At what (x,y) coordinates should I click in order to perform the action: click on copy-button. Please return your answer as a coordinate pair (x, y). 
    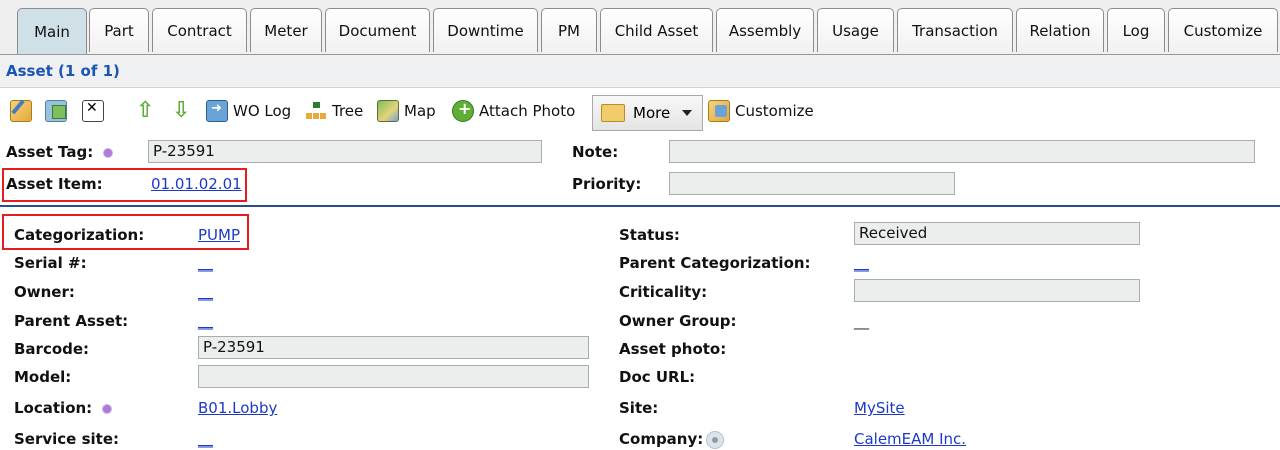
    Looking at the image, I should click on (56, 111).